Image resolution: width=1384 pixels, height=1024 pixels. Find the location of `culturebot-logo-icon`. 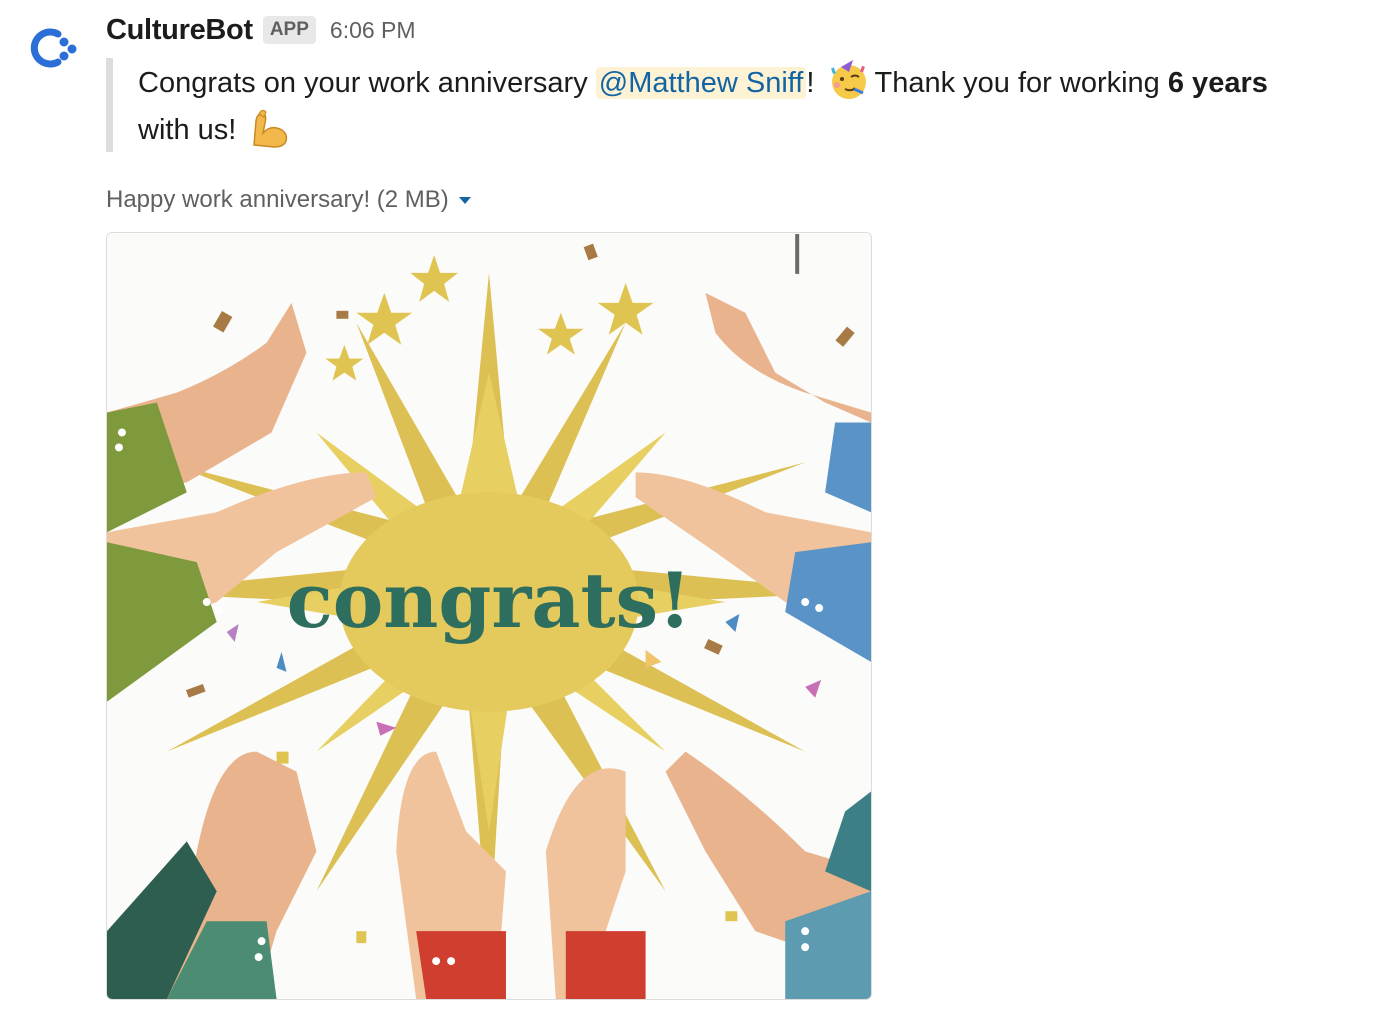

culturebot-logo-icon is located at coordinates (53, 48).